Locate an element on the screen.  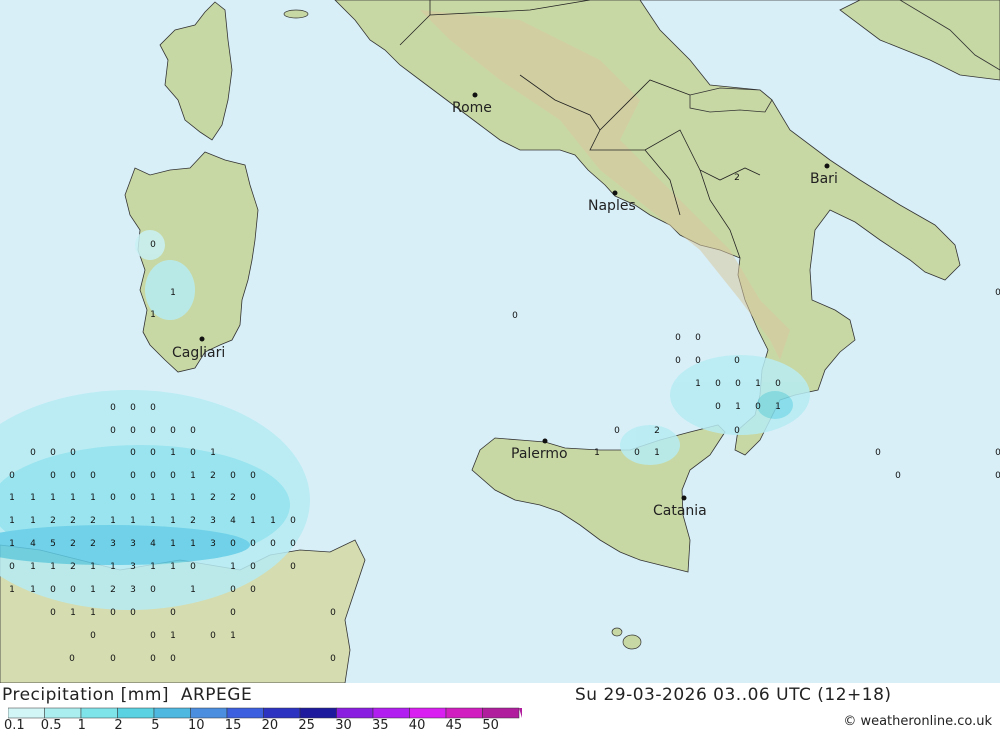
city-label-naples: Naples is located at coordinates (612, 206).